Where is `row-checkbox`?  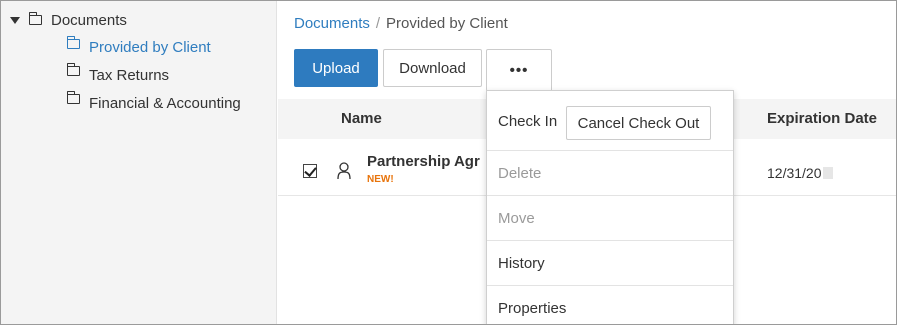
row-checkbox is located at coordinates (310, 171).